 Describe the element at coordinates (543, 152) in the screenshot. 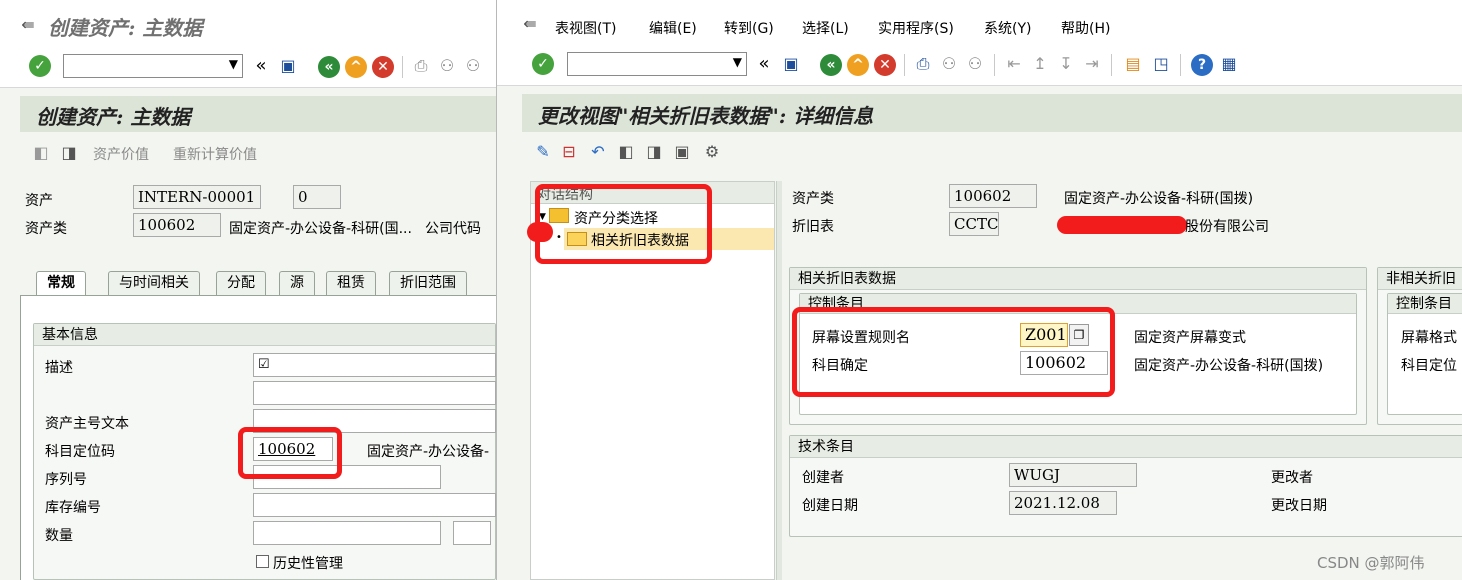

I see `display-change-icon: ✎` at that location.